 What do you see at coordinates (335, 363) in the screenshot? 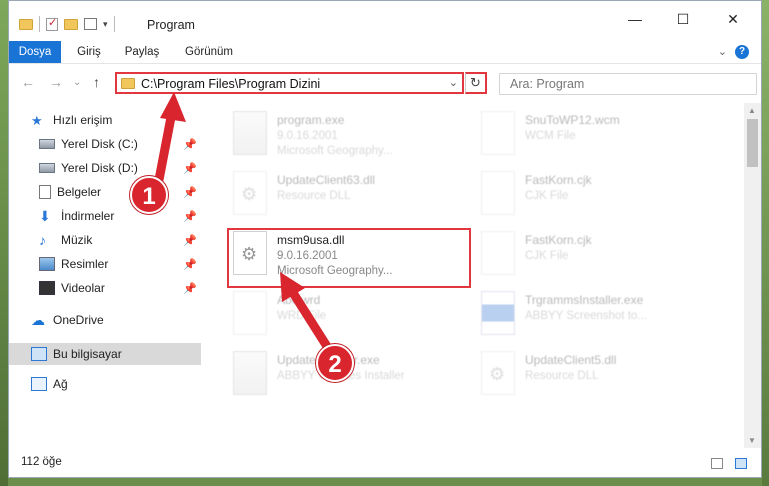
I see `callout-badge-2: 2` at bounding box center [335, 363].